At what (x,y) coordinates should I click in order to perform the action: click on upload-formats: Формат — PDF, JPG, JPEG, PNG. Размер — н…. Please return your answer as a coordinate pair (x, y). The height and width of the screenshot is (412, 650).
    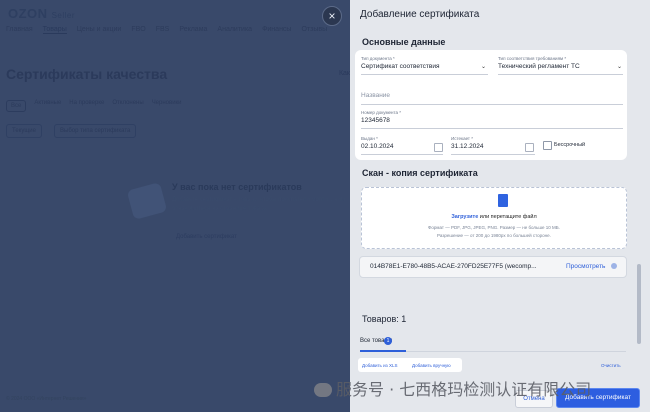
    Looking at the image, I should click on (494, 227).